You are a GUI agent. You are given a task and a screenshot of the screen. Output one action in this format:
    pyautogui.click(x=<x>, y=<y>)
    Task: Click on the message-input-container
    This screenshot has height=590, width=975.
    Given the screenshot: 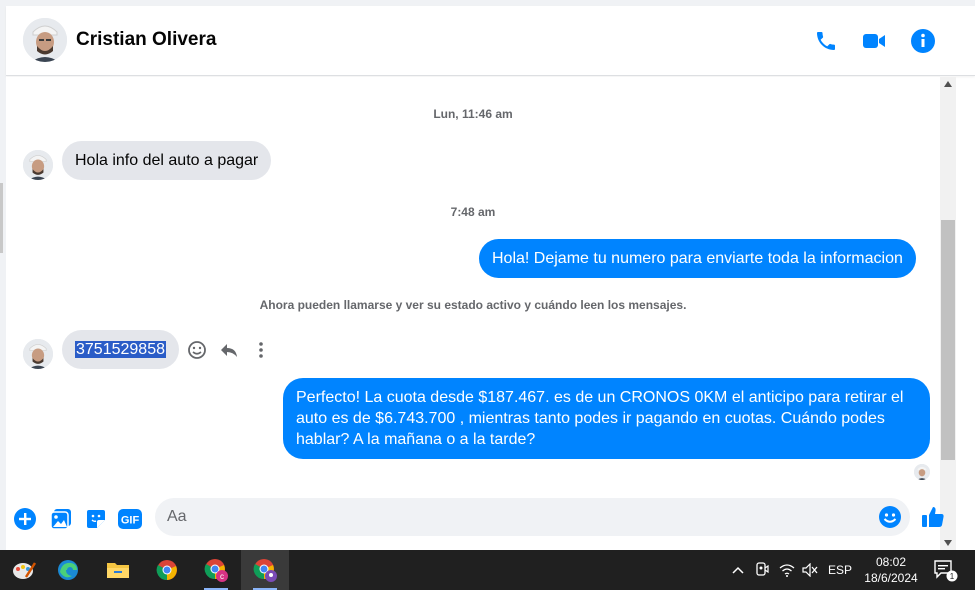 What is the action you would take?
    pyautogui.click(x=532, y=517)
    